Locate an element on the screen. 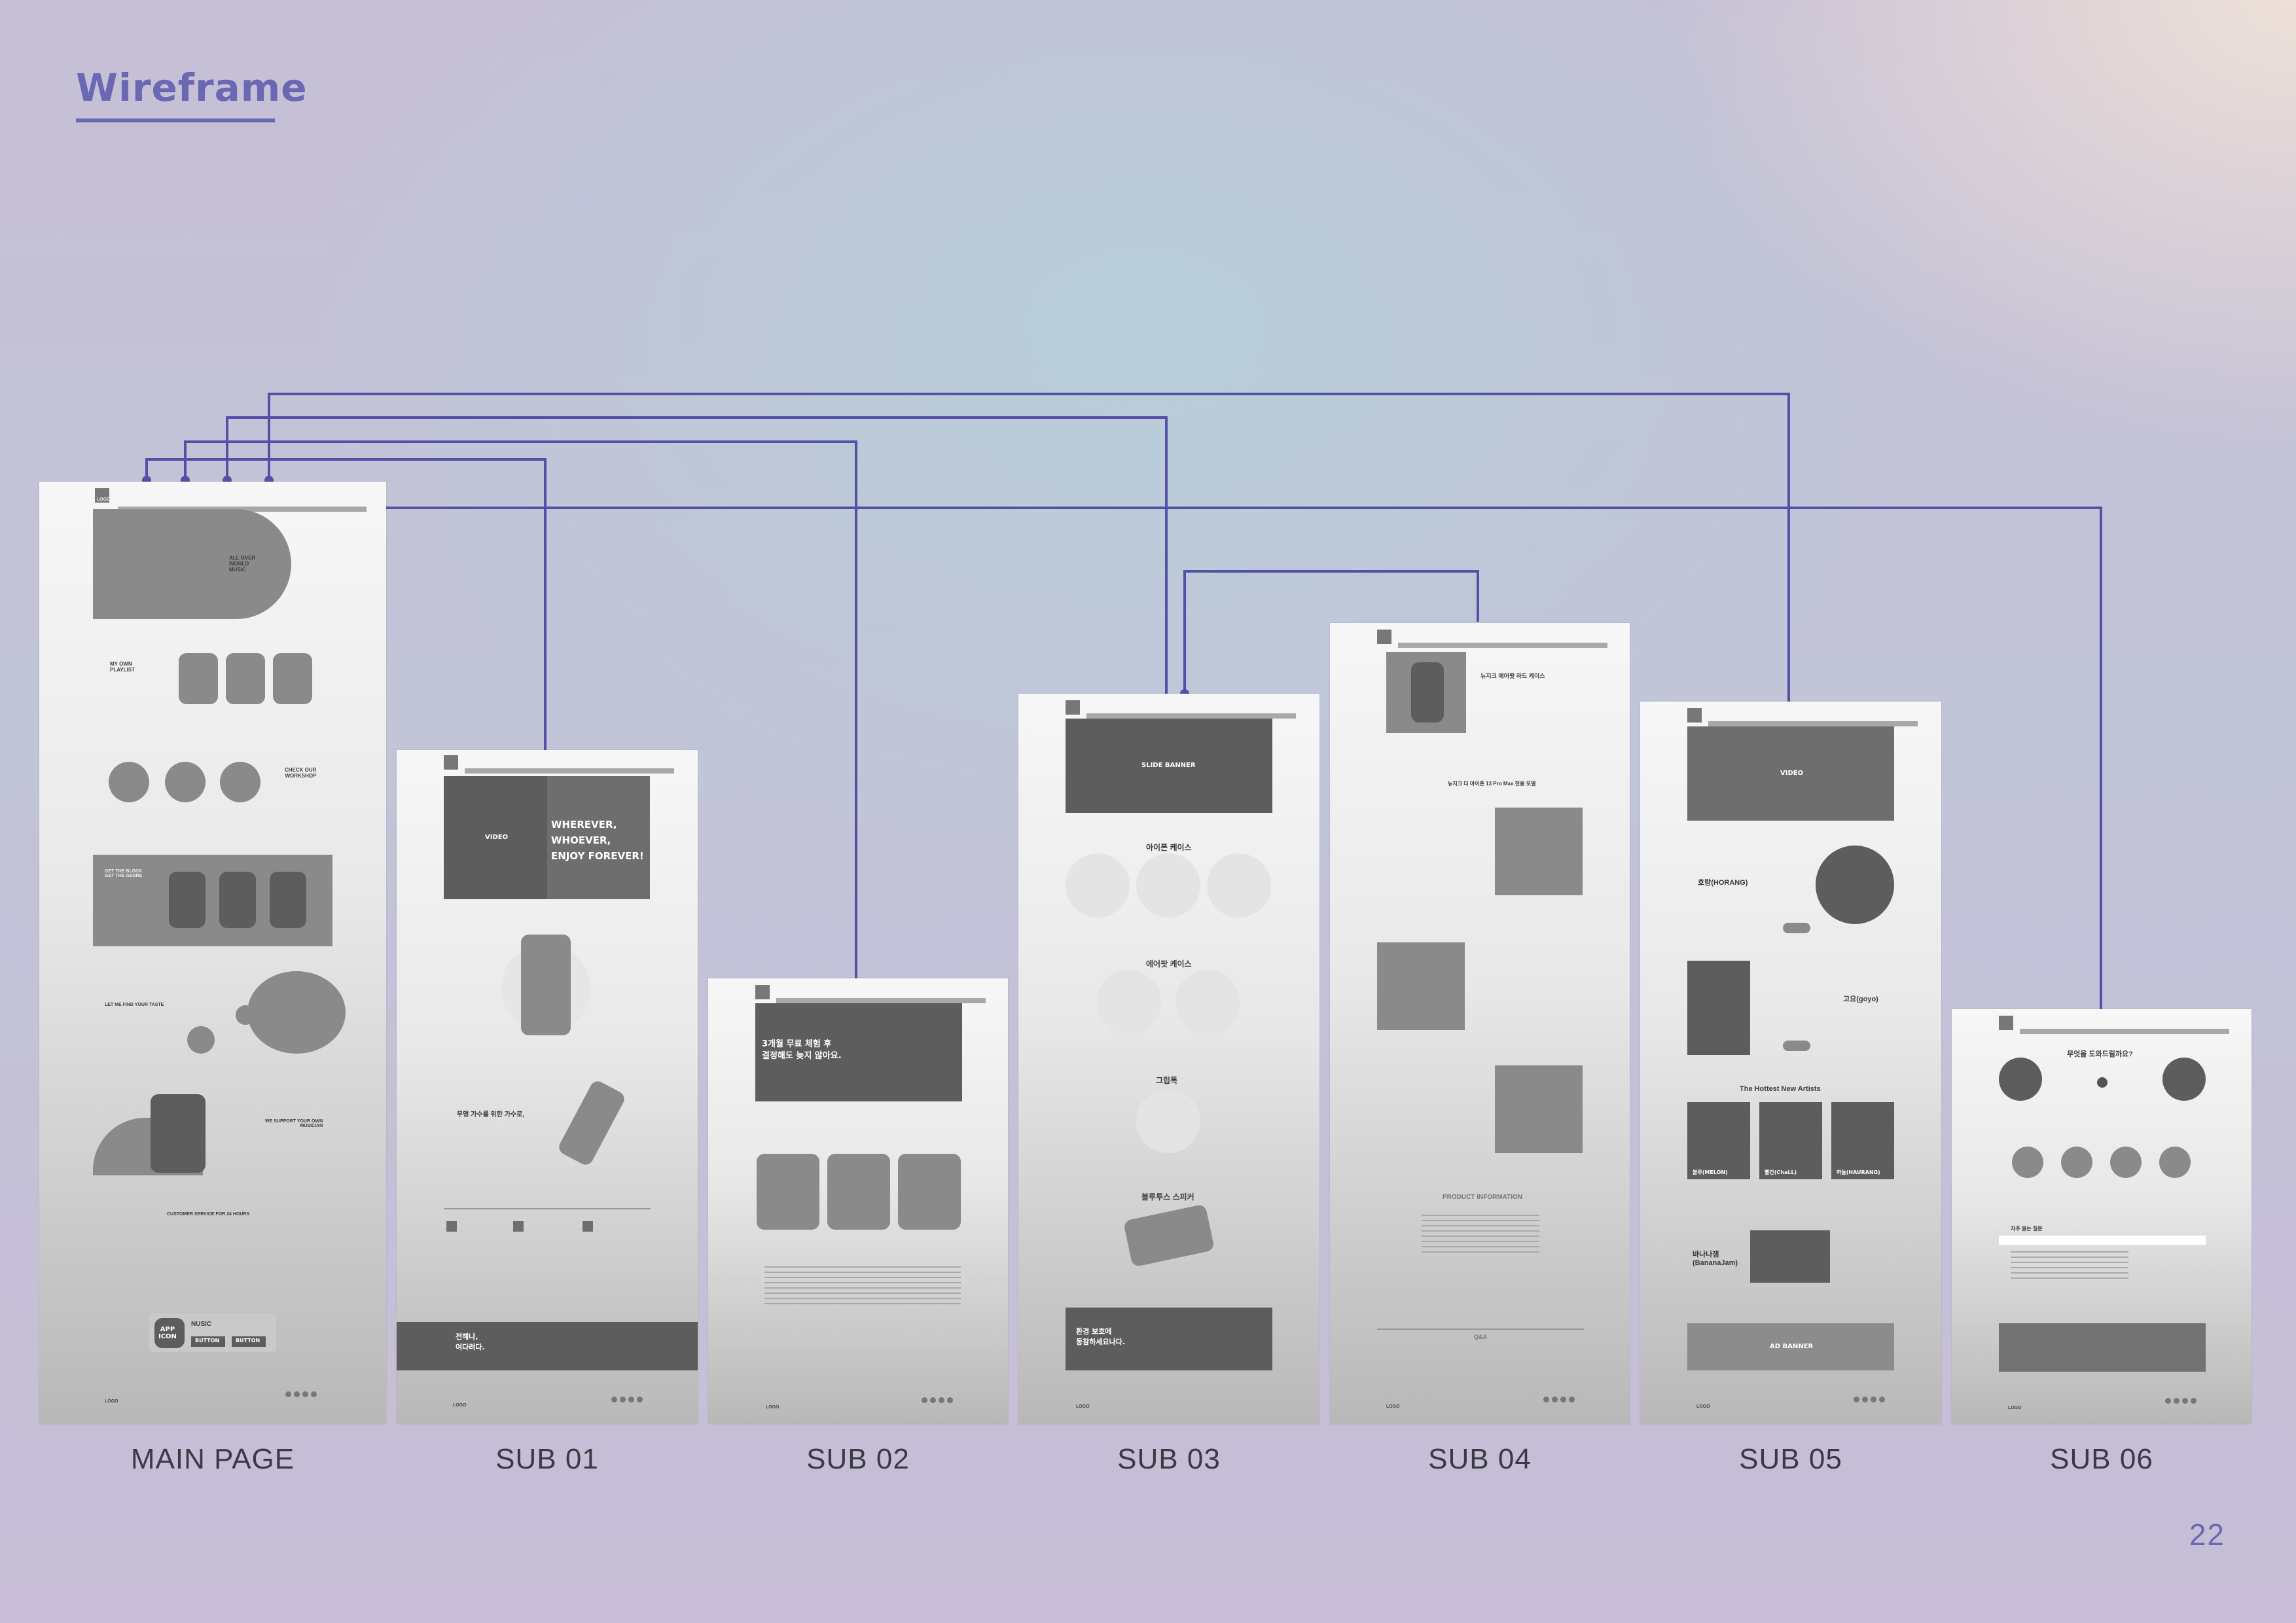  hero-text: ALL OVER WORLD MUSIC is located at coordinates (242, 564).